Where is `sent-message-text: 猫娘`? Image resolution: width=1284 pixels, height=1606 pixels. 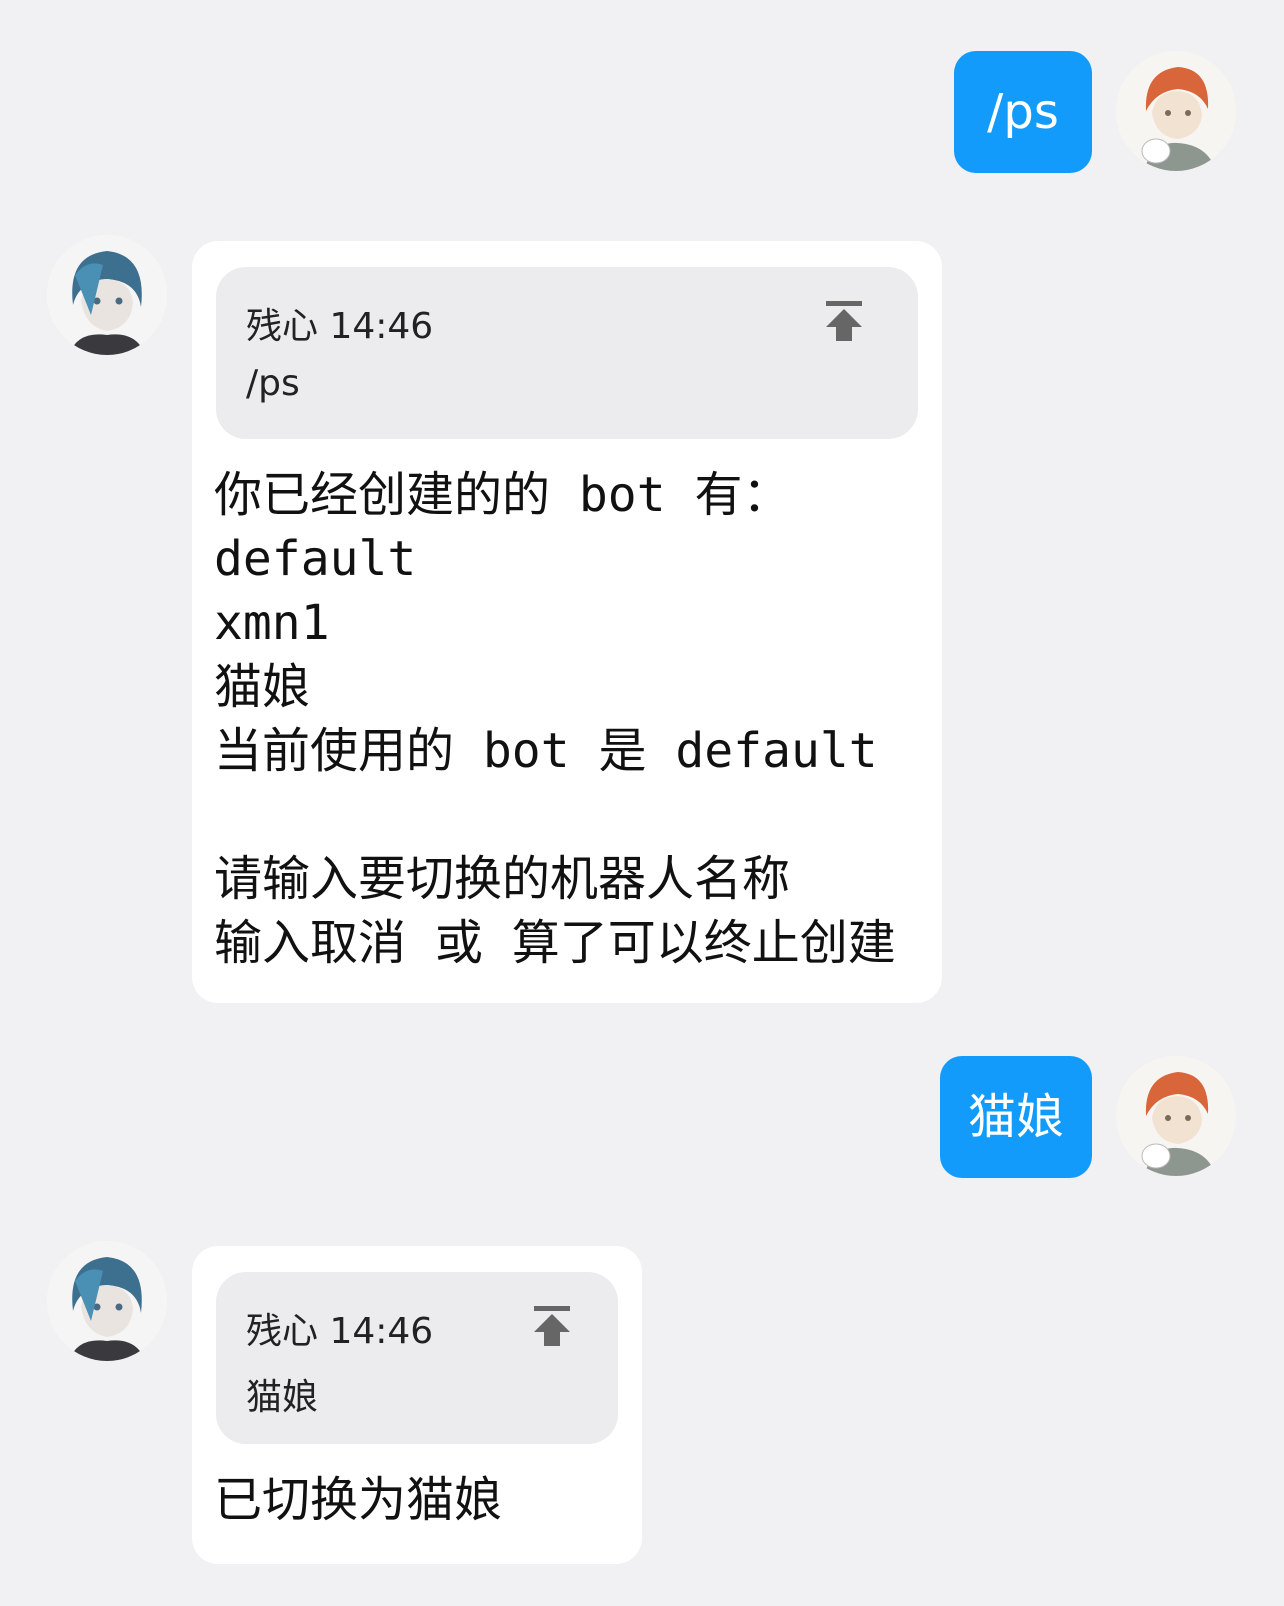
sent-message-text: 猫娘 is located at coordinates (1015, 1117).